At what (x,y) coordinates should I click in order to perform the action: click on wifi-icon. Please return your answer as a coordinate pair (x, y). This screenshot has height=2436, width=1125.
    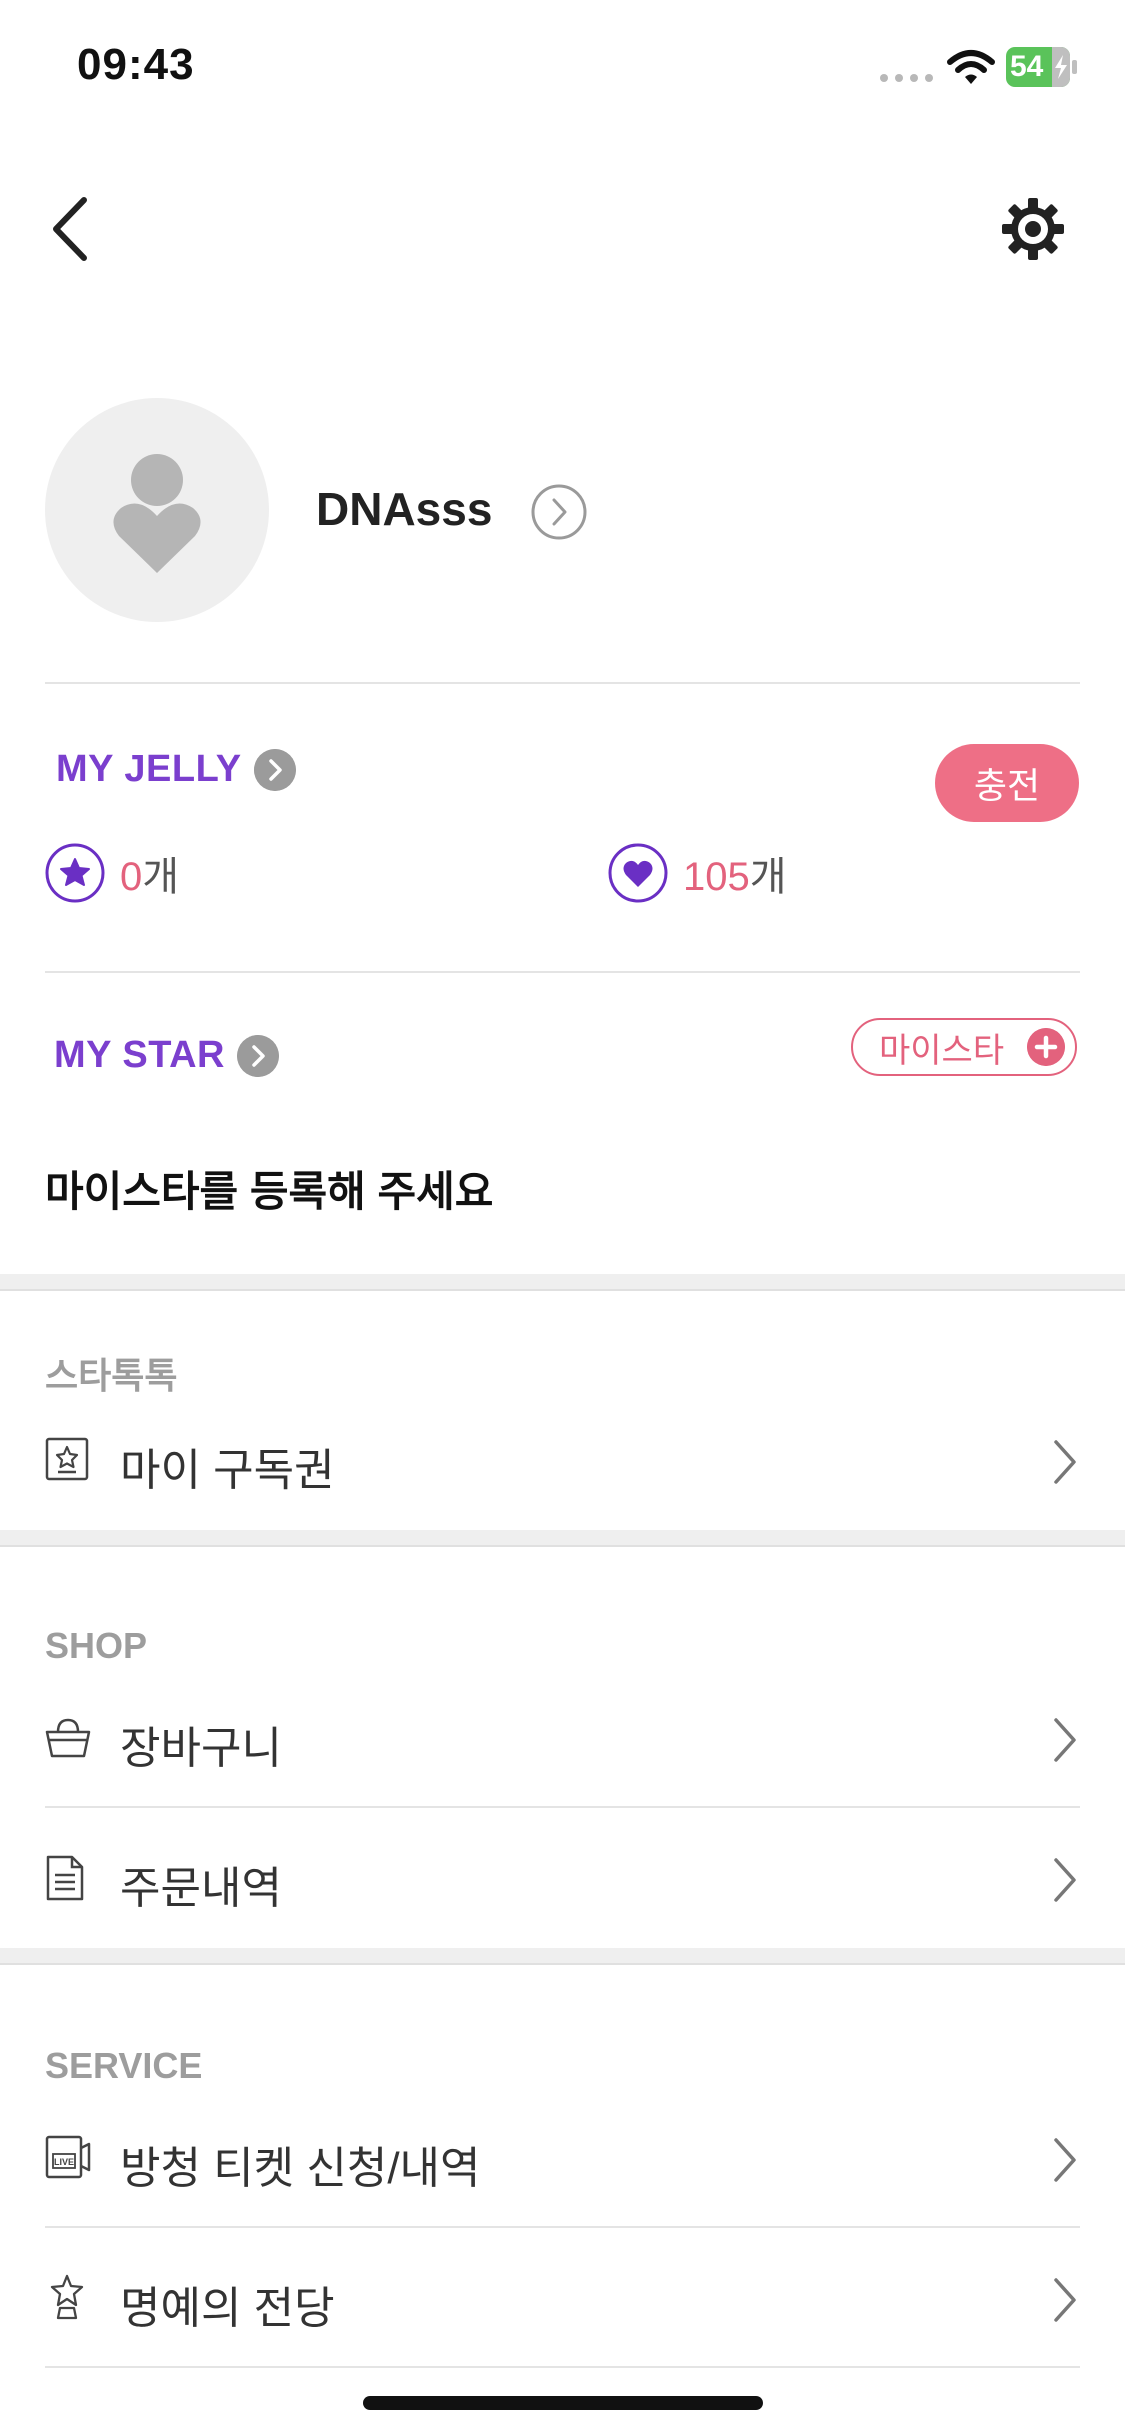
    Looking at the image, I should click on (971, 67).